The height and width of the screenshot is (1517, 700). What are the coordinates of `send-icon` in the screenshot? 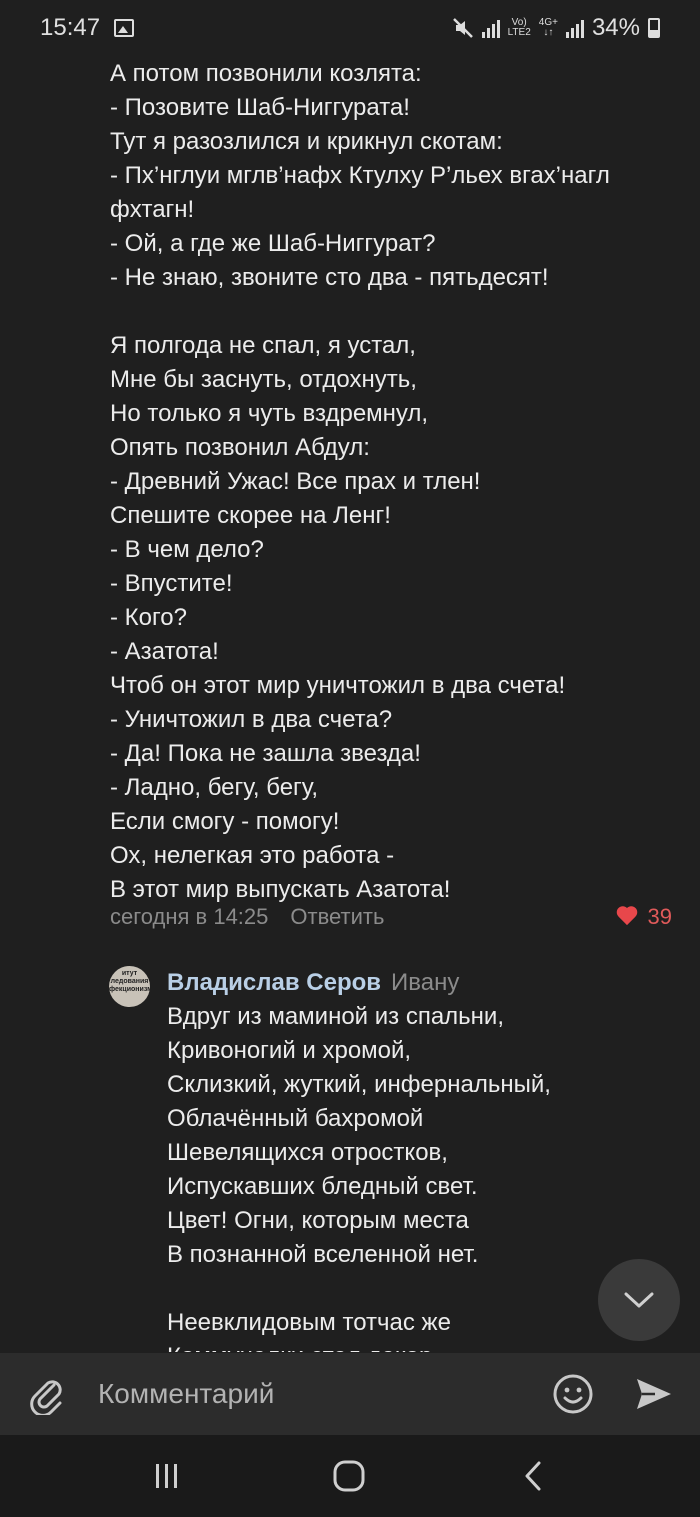 It's located at (654, 1394).